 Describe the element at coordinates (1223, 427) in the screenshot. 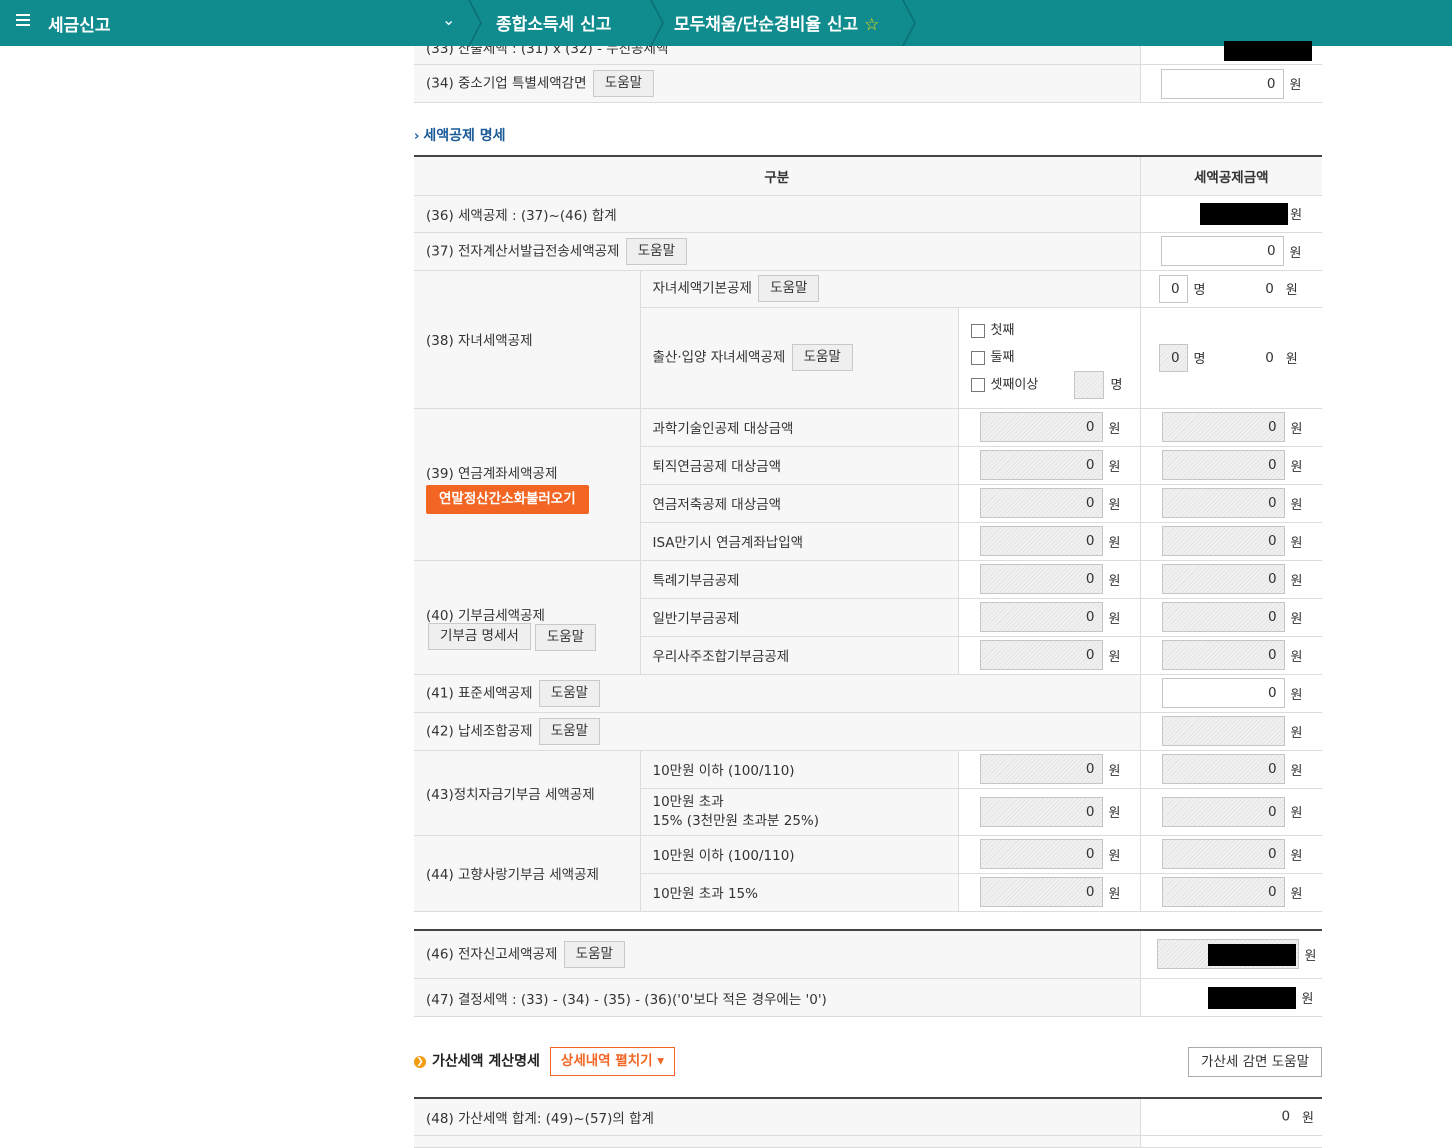

I see `row-39a-credit-input: 0` at that location.